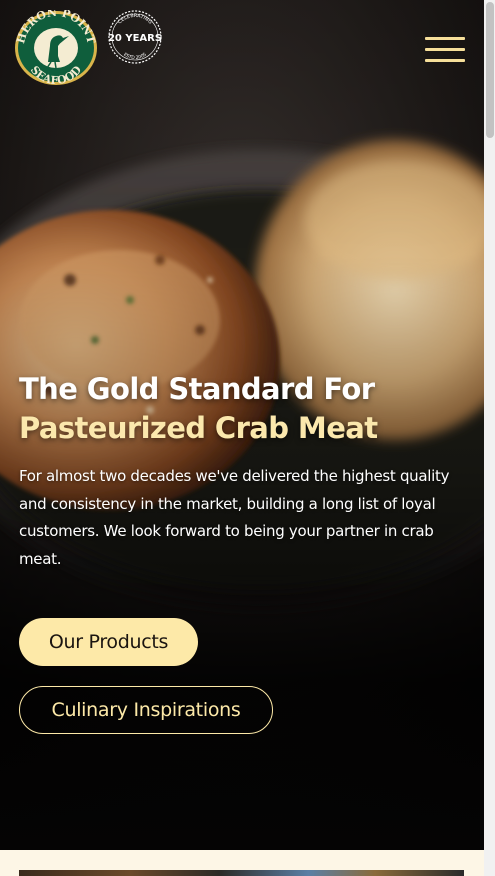 This screenshot has height=876, width=495. What do you see at coordinates (135, 19) in the screenshot?
I see `svg-text: CELEBRATING` at bounding box center [135, 19].